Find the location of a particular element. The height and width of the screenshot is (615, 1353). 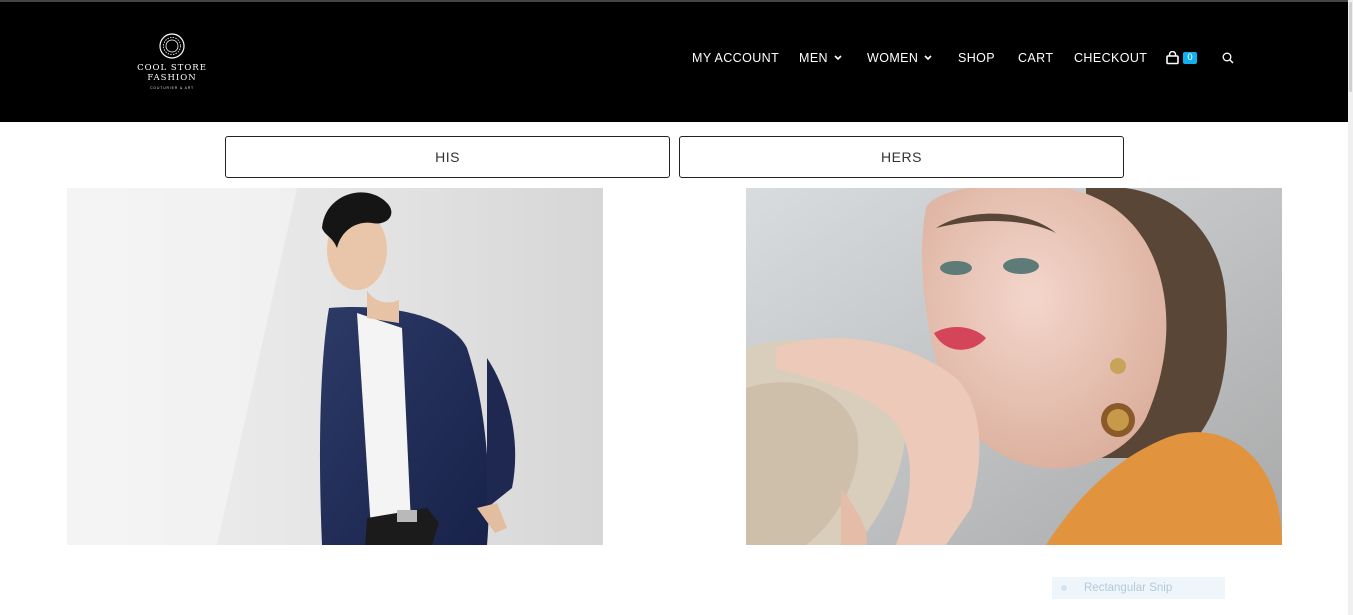

nav-my-account: MY ACCOUNT is located at coordinates (735, 58).